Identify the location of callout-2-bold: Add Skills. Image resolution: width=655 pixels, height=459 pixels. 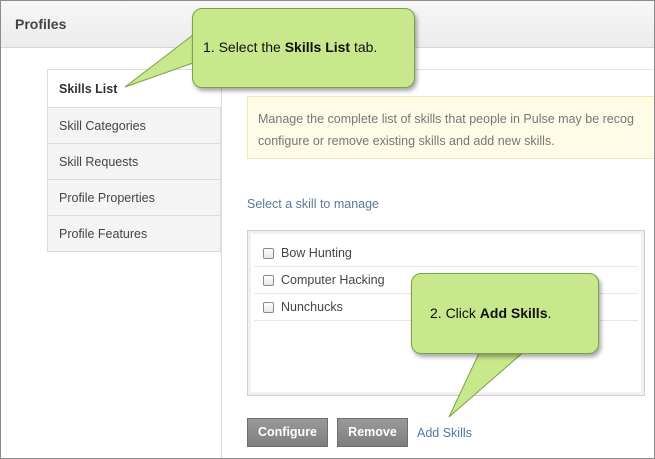
(513, 313).